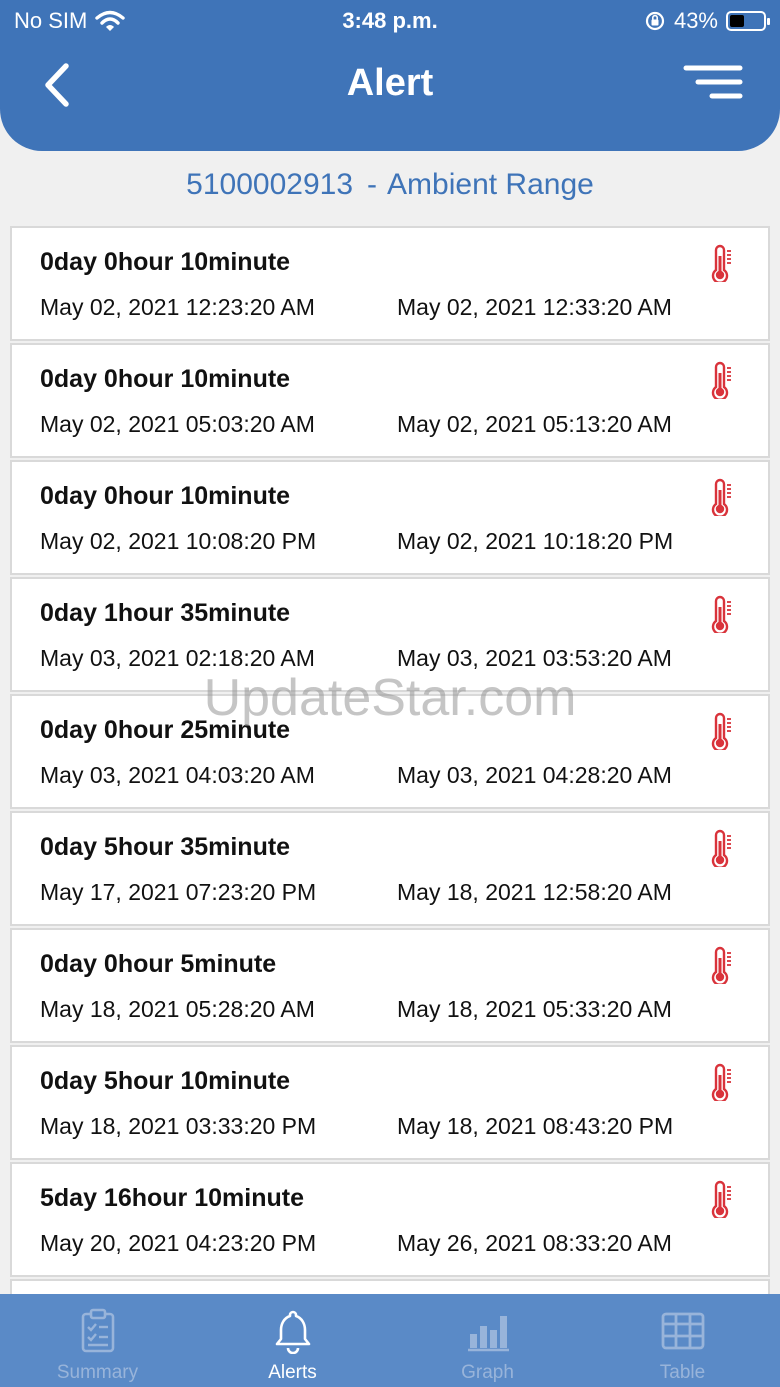  I want to click on alert-start-time: May 02, 2021 12:23:20 AM, so click(177, 307).